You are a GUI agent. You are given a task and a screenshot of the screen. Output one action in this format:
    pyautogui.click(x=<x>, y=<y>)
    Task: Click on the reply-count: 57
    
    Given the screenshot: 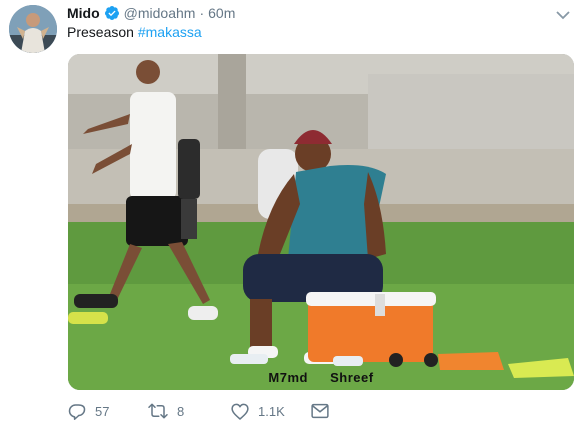 What is the action you would take?
    pyautogui.click(x=102, y=411)
    